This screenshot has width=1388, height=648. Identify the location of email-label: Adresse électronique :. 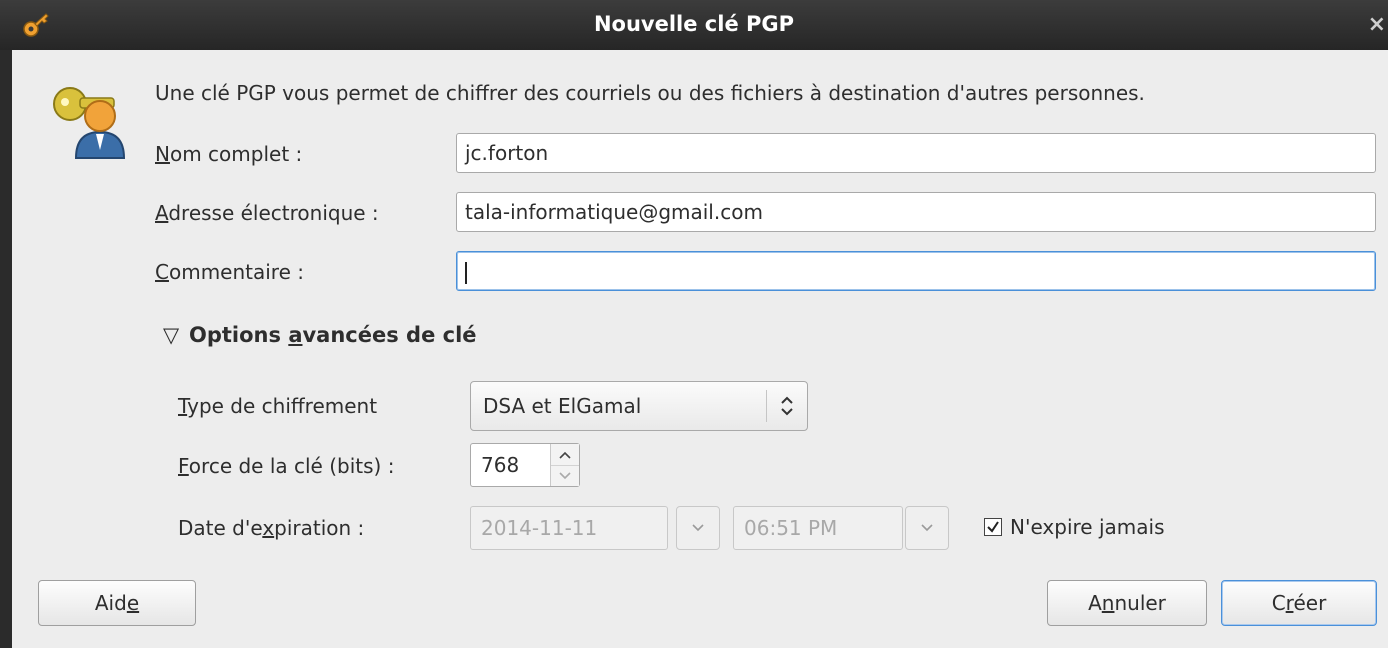
(267, 213).